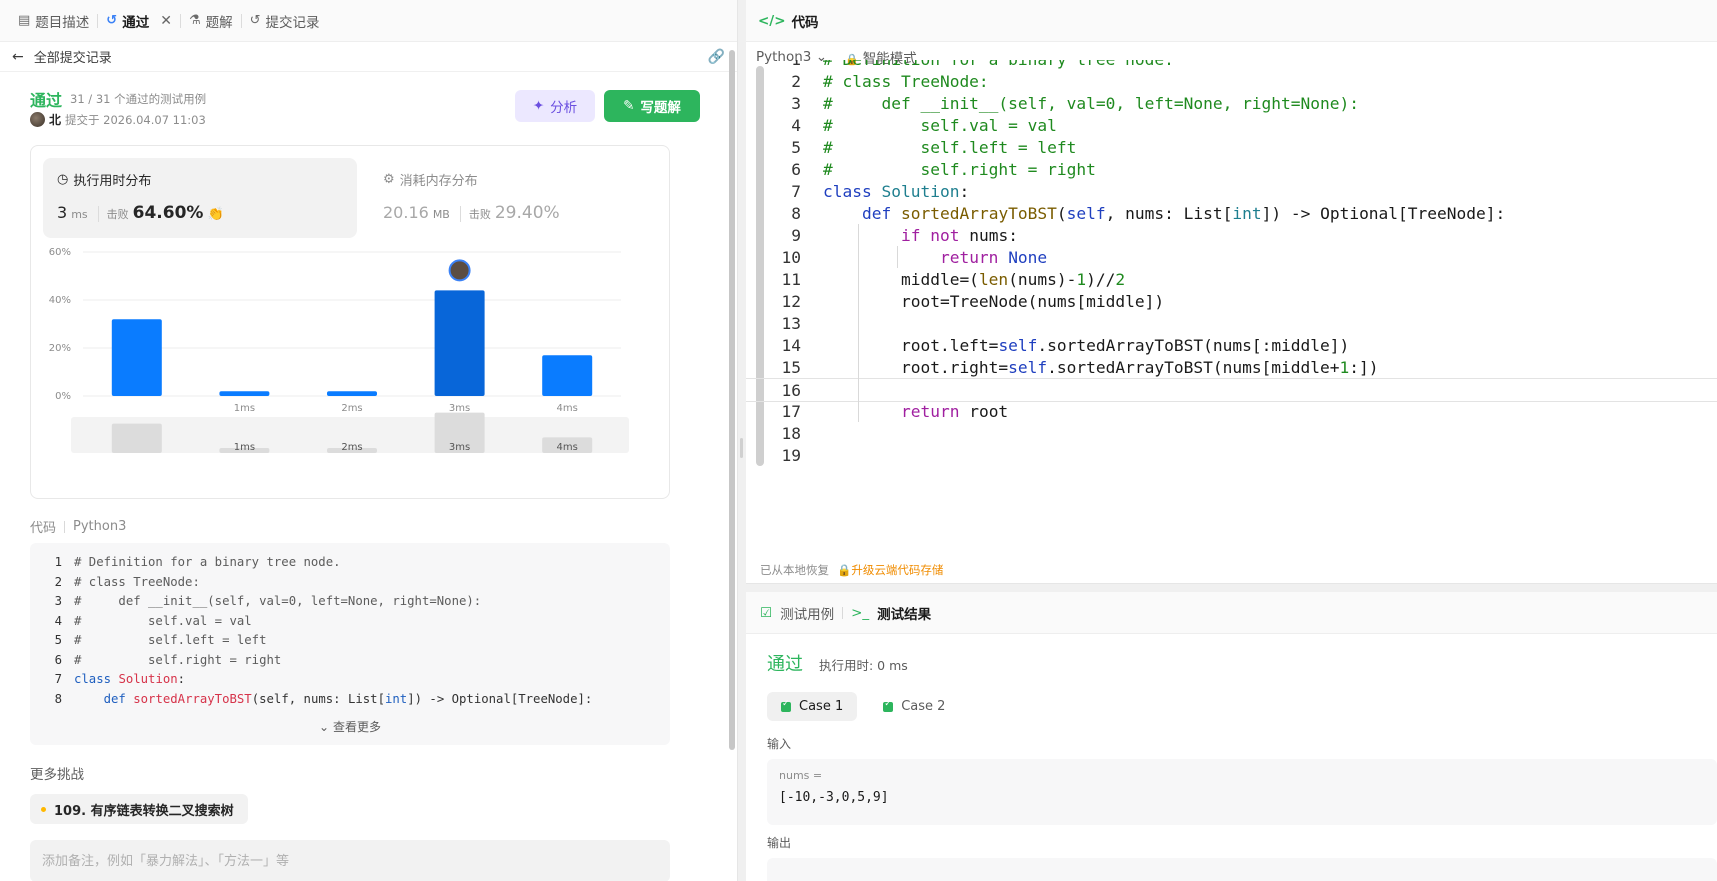  Describe the element at coordinates (73, 56) in the screenshot. I see `all-submissions-link: 全部提交记录` at that location.